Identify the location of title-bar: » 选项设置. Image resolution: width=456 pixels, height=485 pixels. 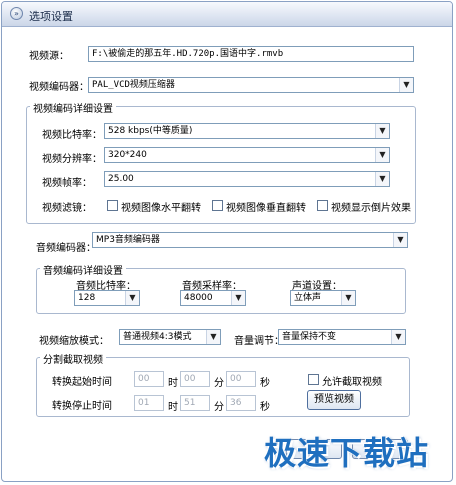
(227, 14).